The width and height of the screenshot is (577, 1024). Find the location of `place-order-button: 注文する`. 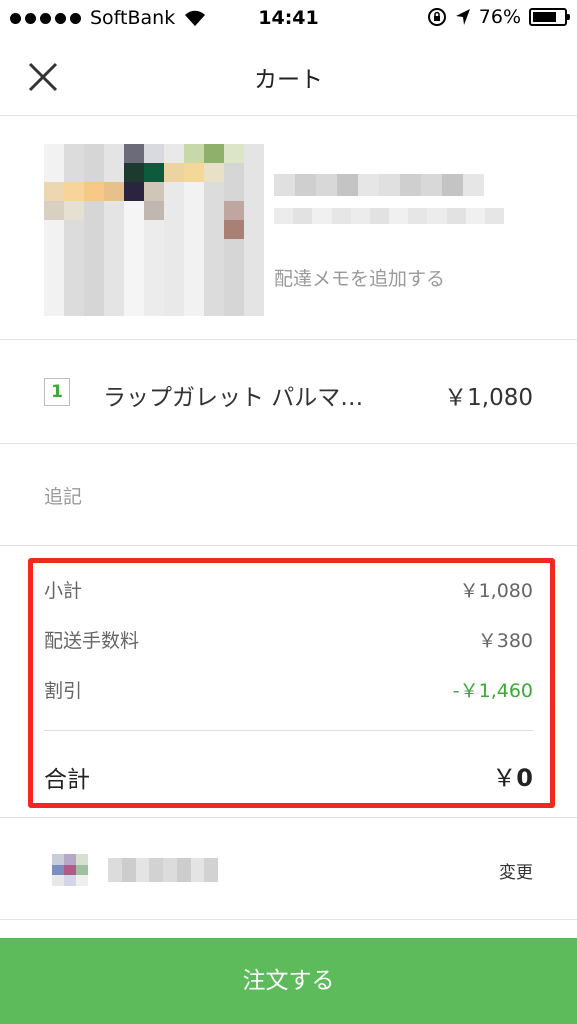

place-order-button: 注文する is located at coordinates (288, 981).